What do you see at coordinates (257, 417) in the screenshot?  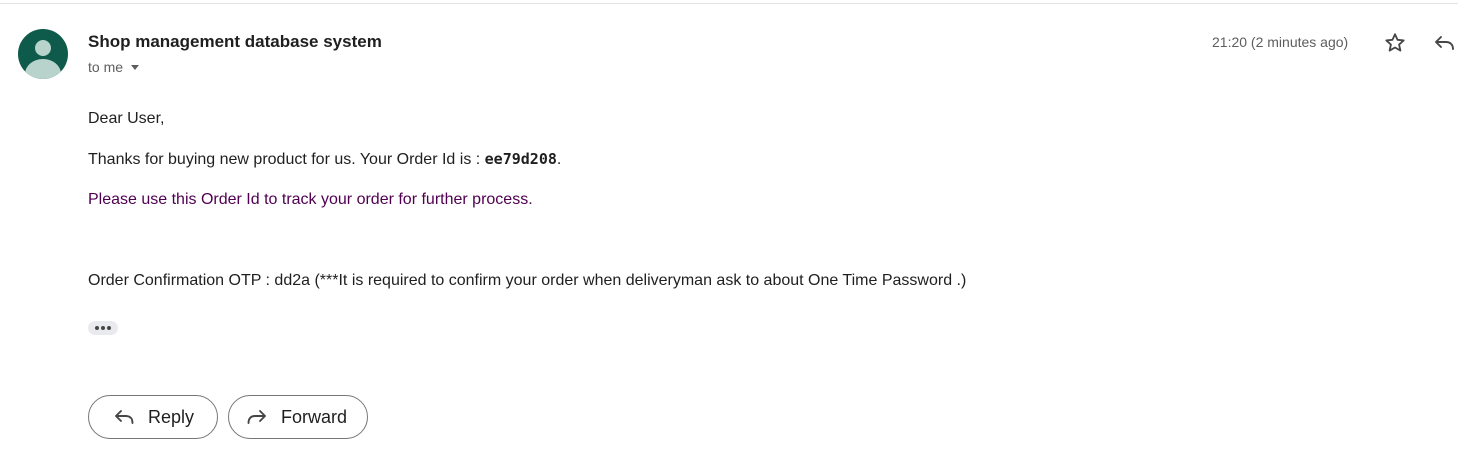 I see `forward-icon` at bounding box center [257, 417].